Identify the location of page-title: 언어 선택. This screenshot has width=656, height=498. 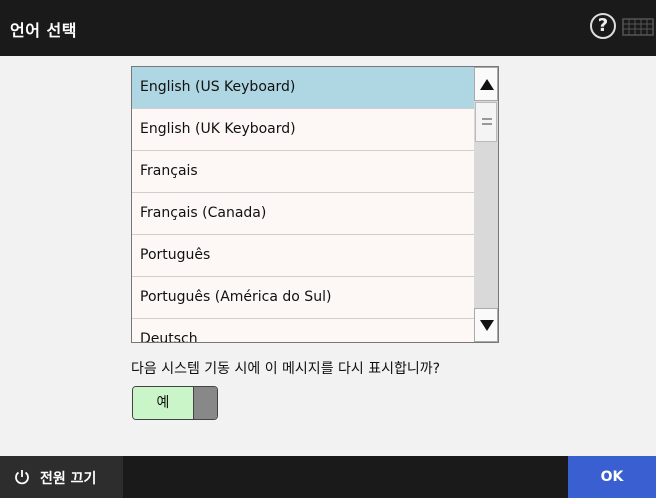
(43, 30).